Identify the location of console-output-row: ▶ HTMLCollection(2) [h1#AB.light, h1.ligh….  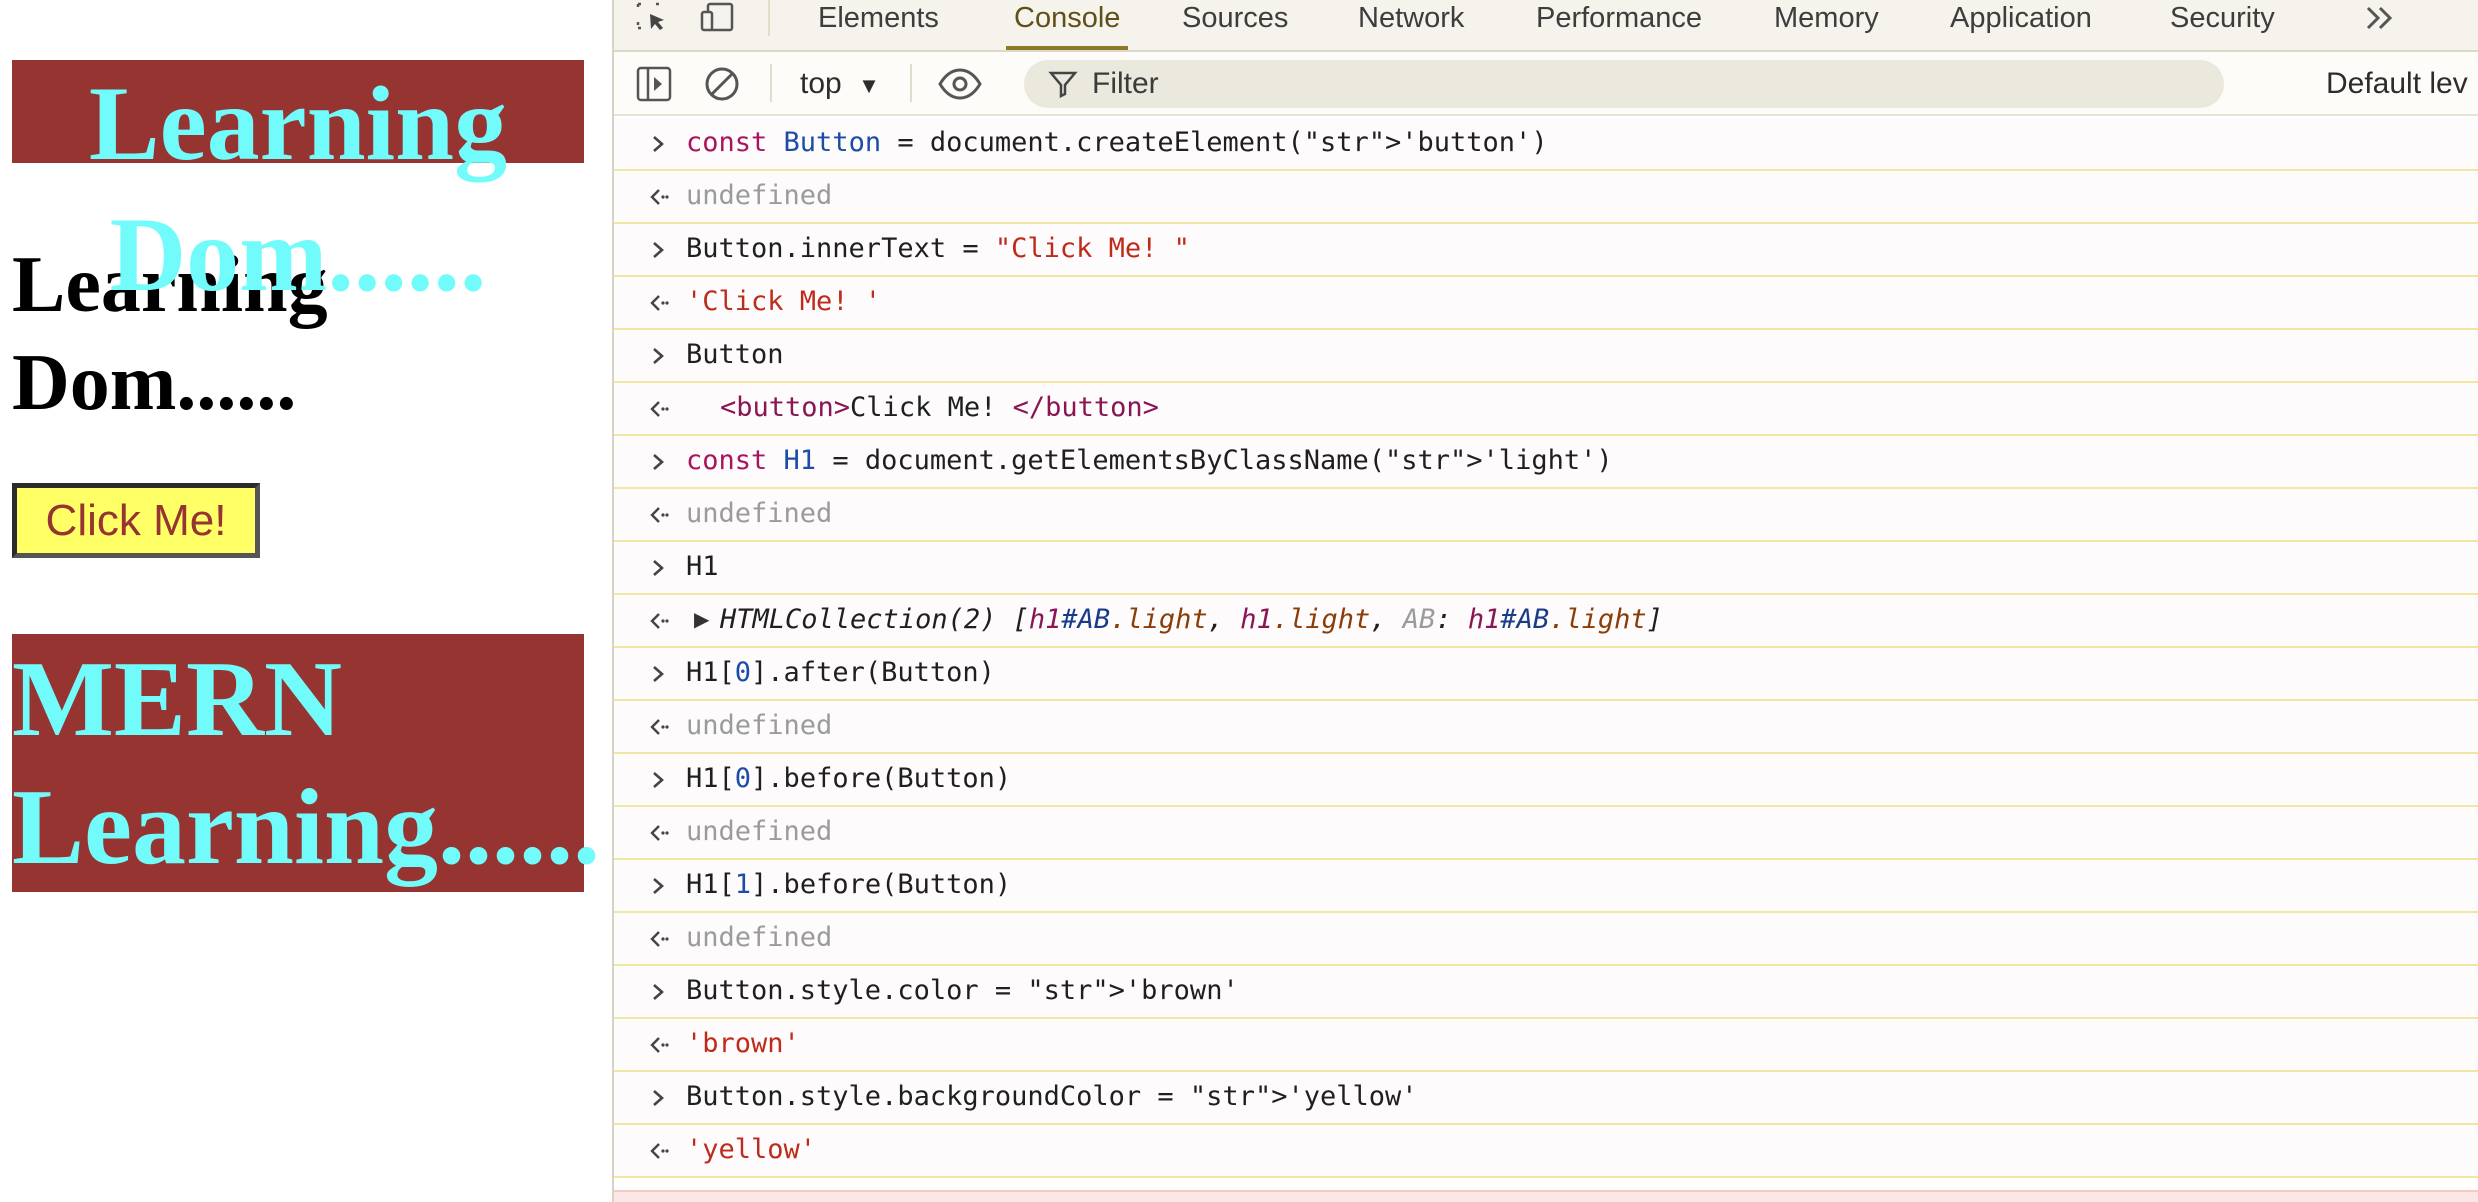
(1546, 621).